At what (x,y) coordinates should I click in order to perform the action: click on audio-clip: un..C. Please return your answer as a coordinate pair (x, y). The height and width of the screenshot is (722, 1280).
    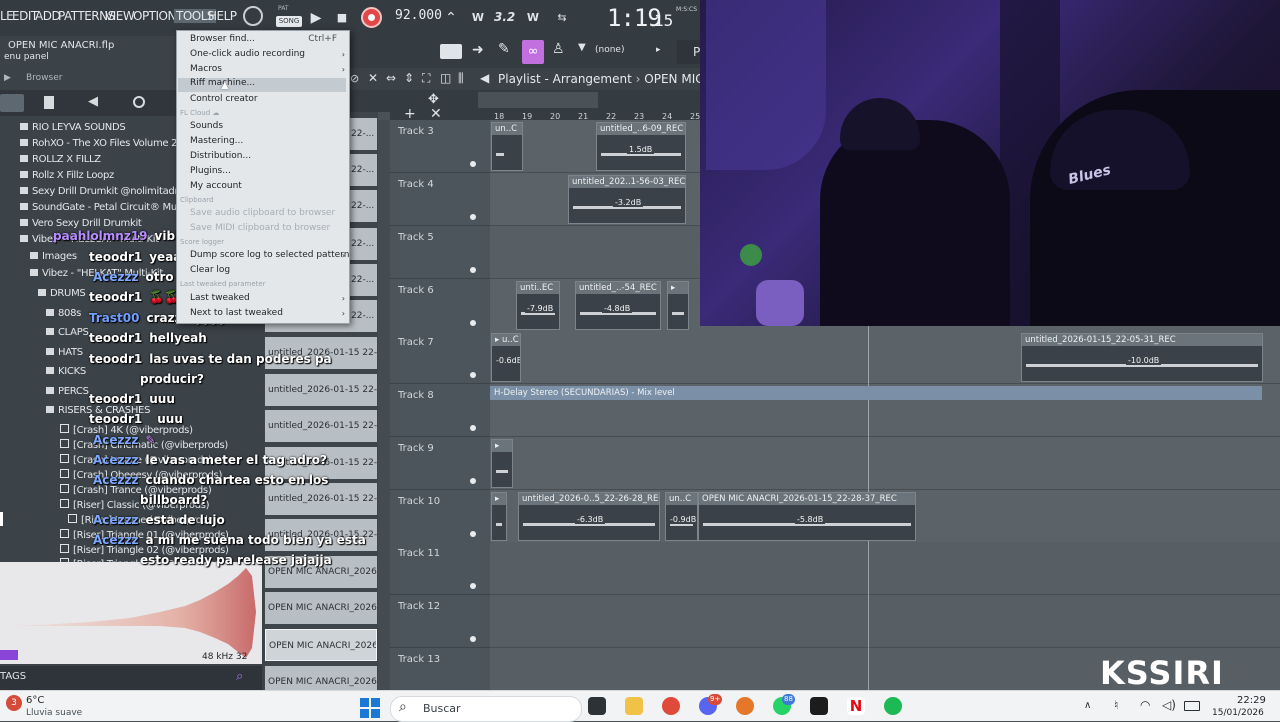
    Looking at the image, I should click on (507, 146).